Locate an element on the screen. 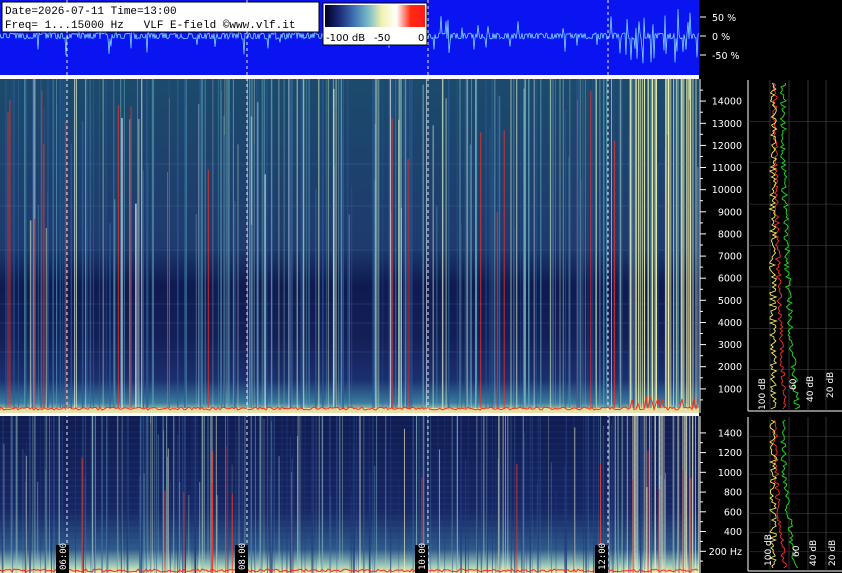 This screenshot has width=842, height=573. waveform-tick-label: 50 % is located at coordinates (724, 18).